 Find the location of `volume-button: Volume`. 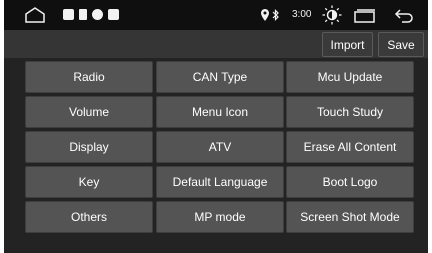

volume-button: Volume is located at coordinates (89, 112).